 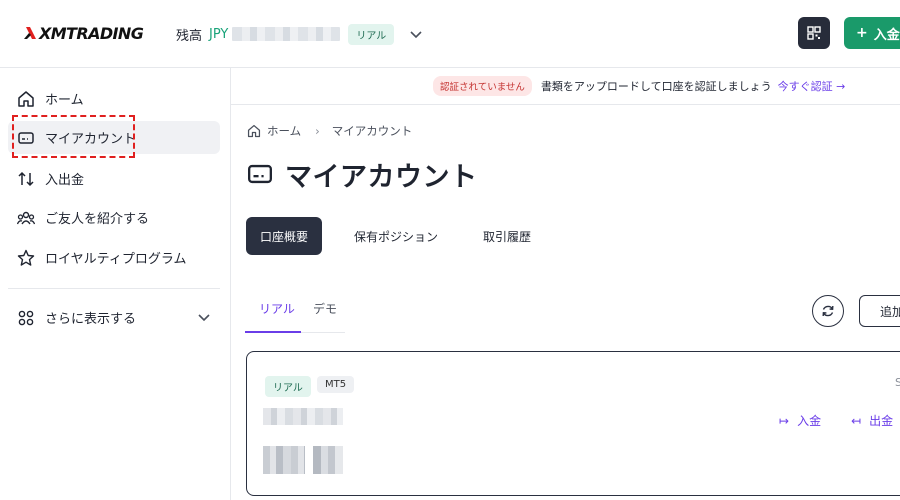 I want to click on arrow-right-bar-icon: ↦, so click(x=784, y=420).